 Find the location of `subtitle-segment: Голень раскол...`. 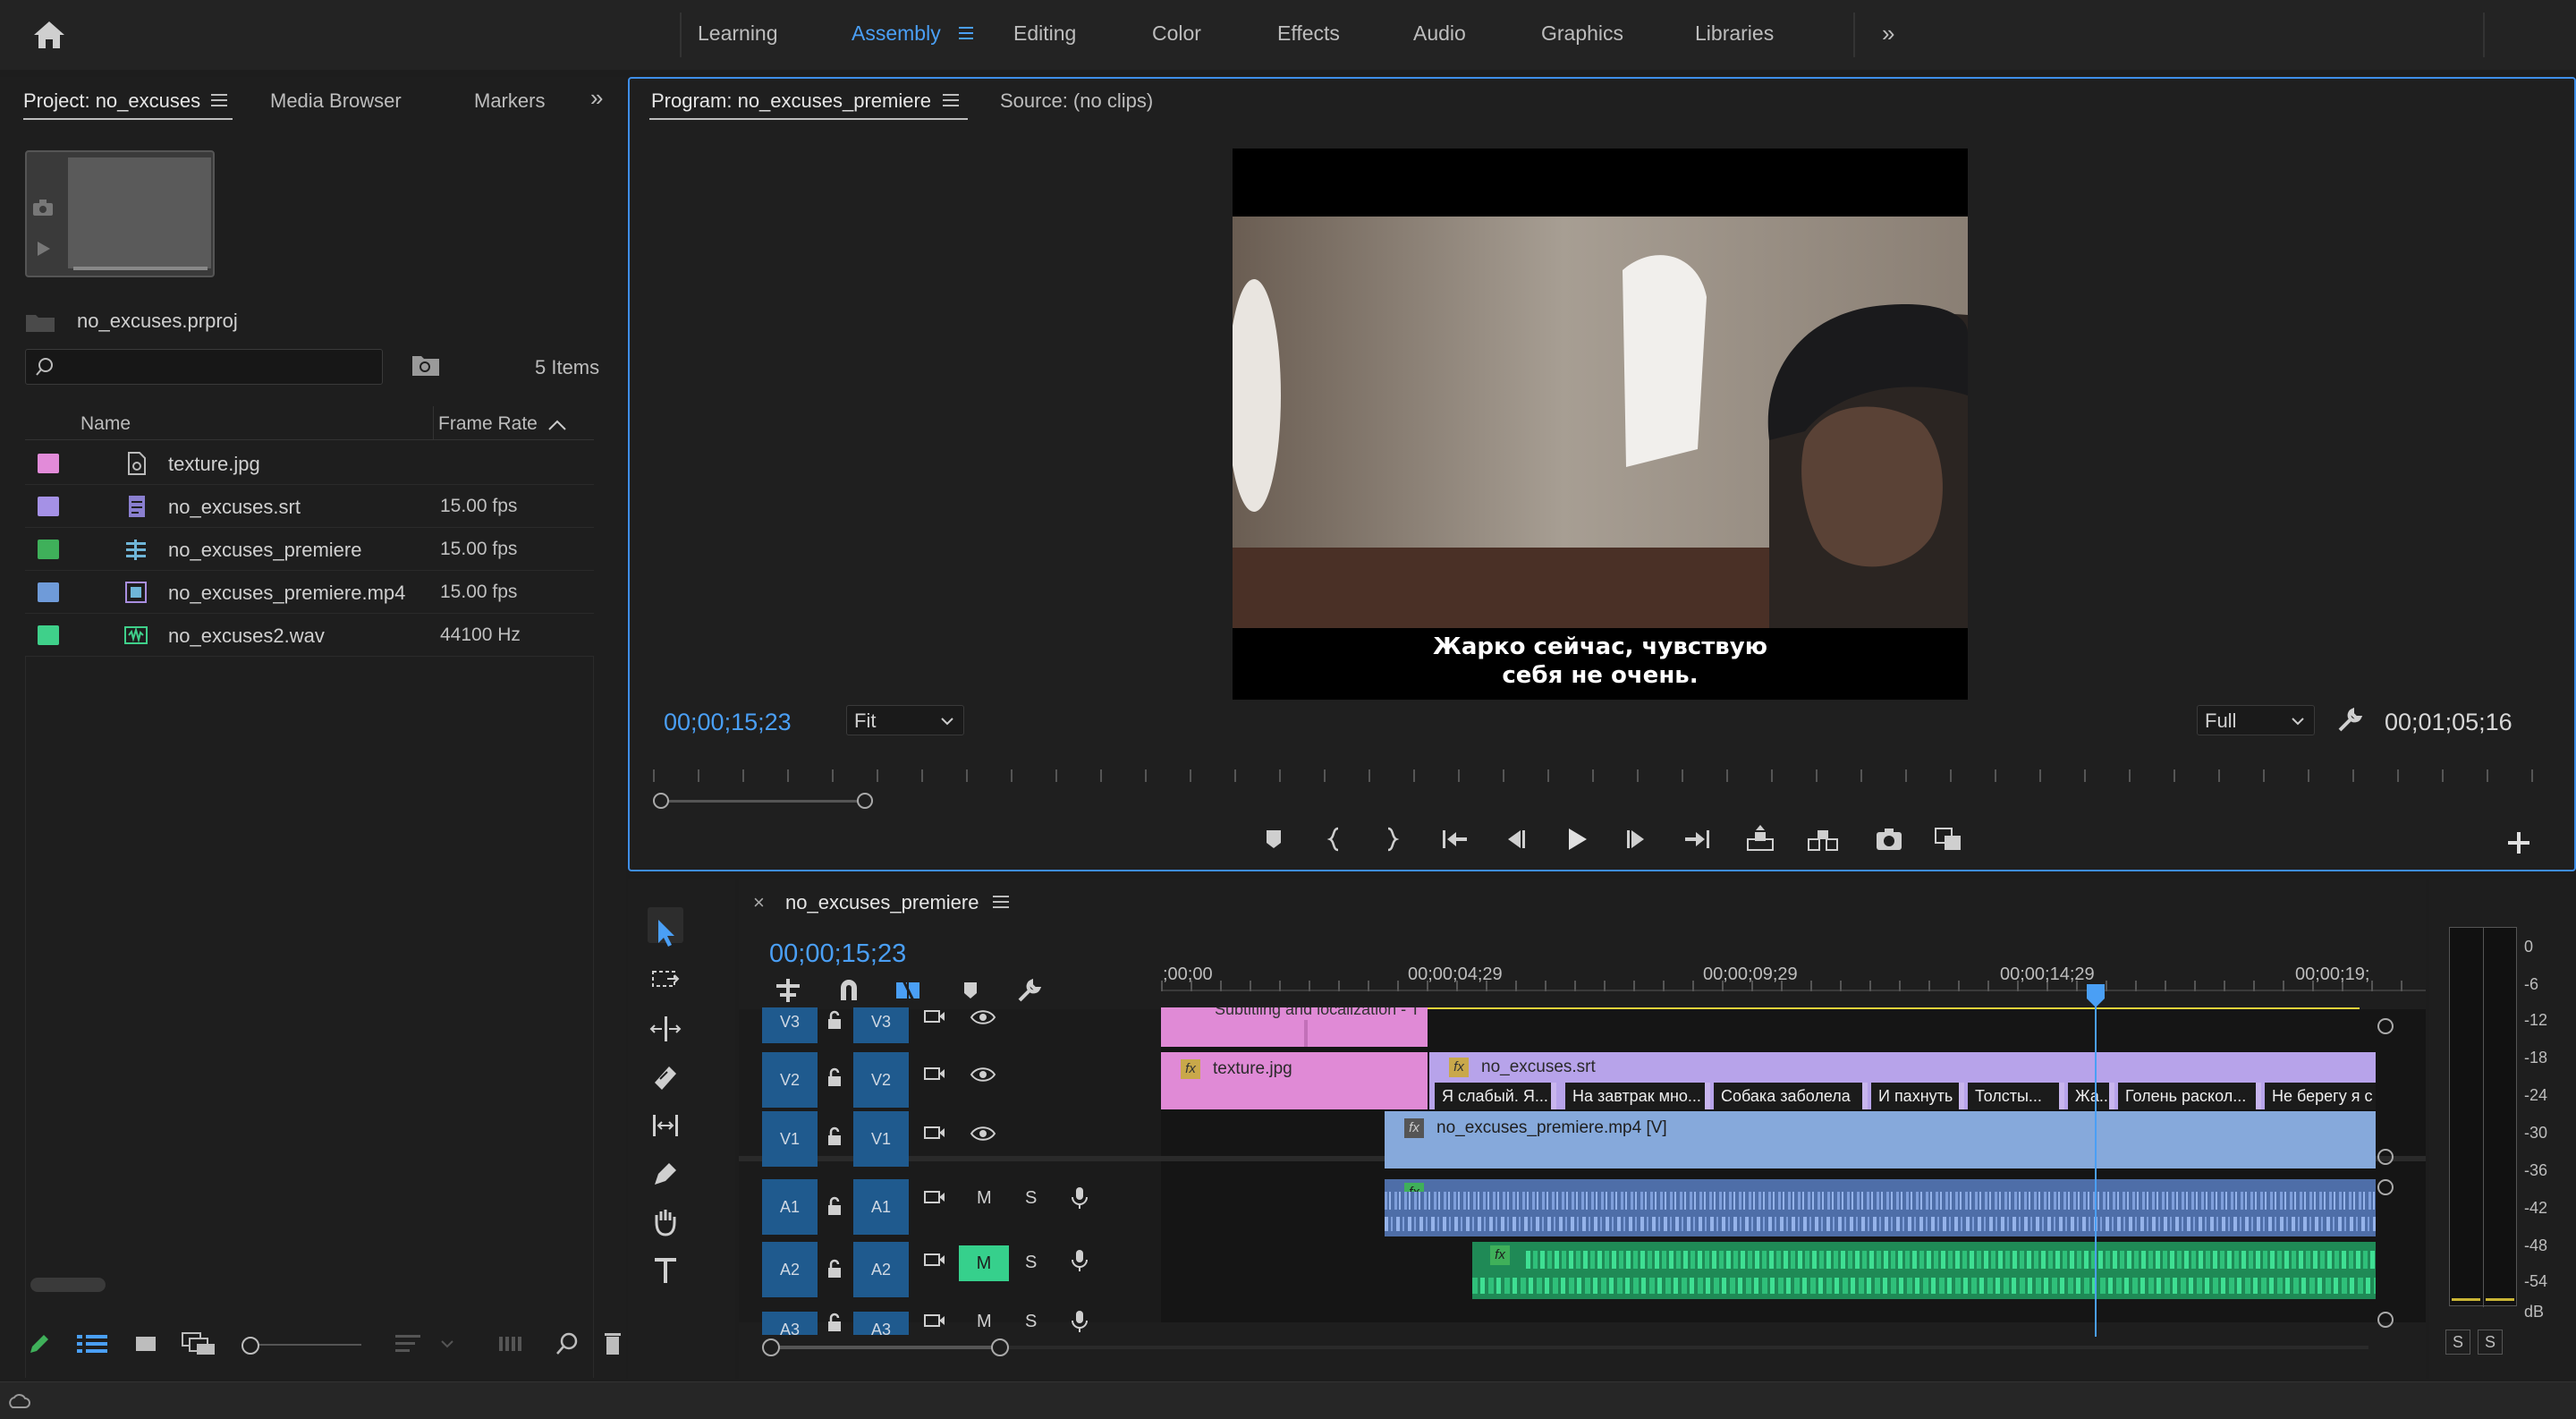

subtitle-segment: Голень раскол... is located at coordinates (2189, 1096).